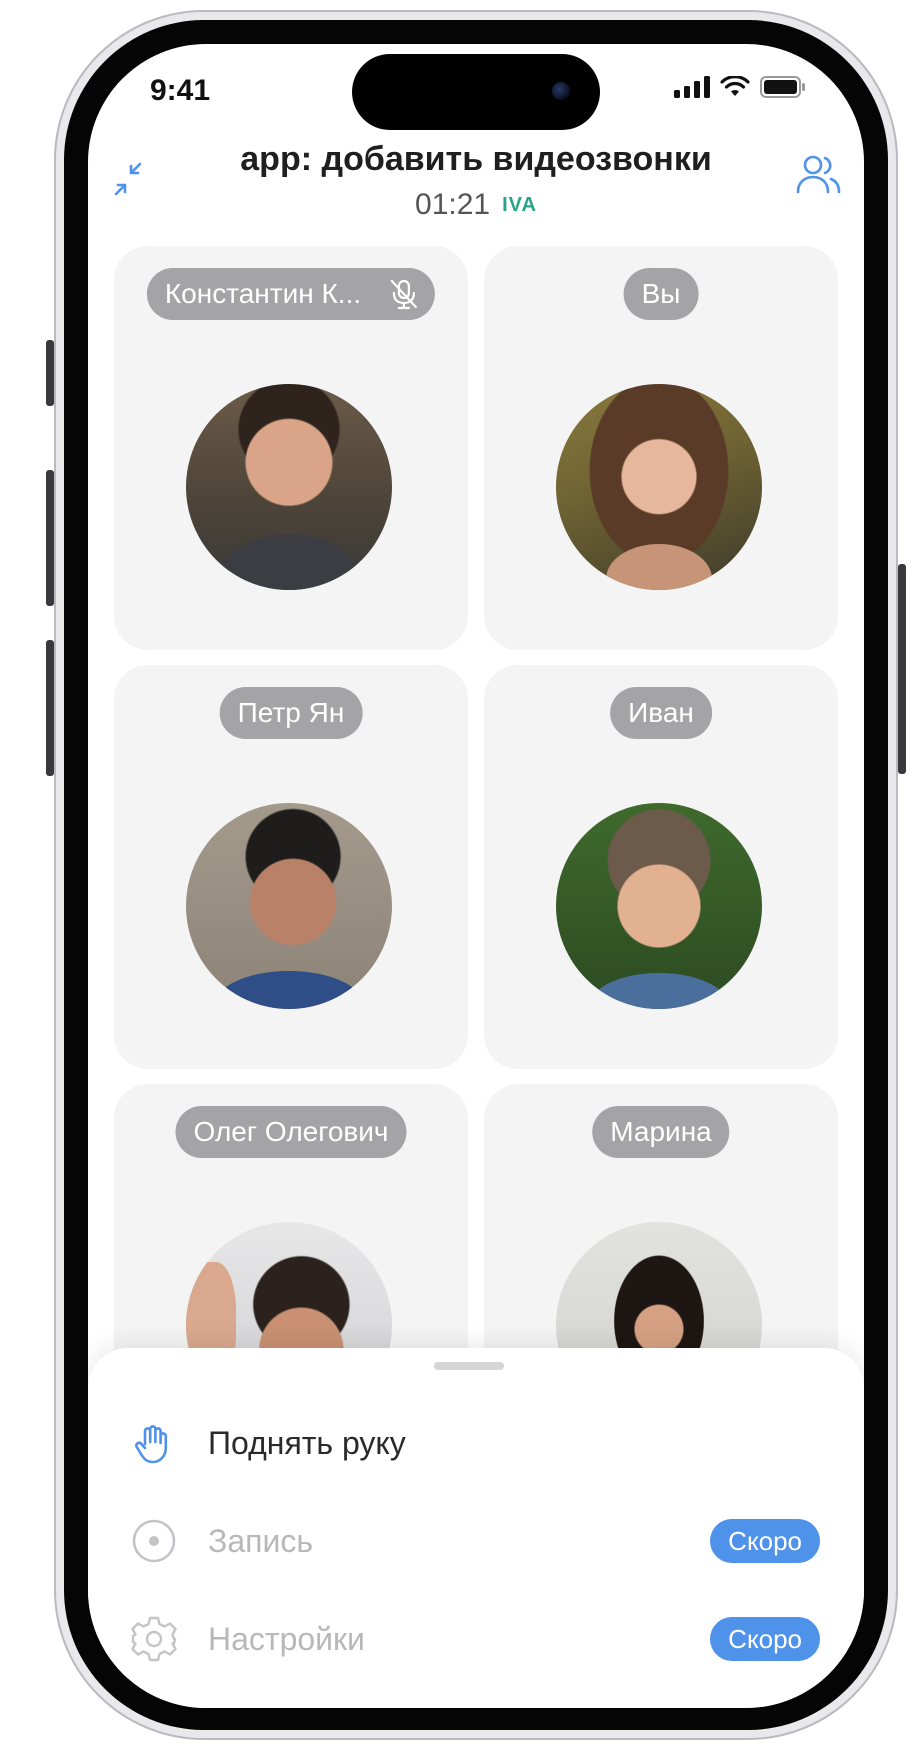  I want to click on status-time: 9:41, so click(180, 90).